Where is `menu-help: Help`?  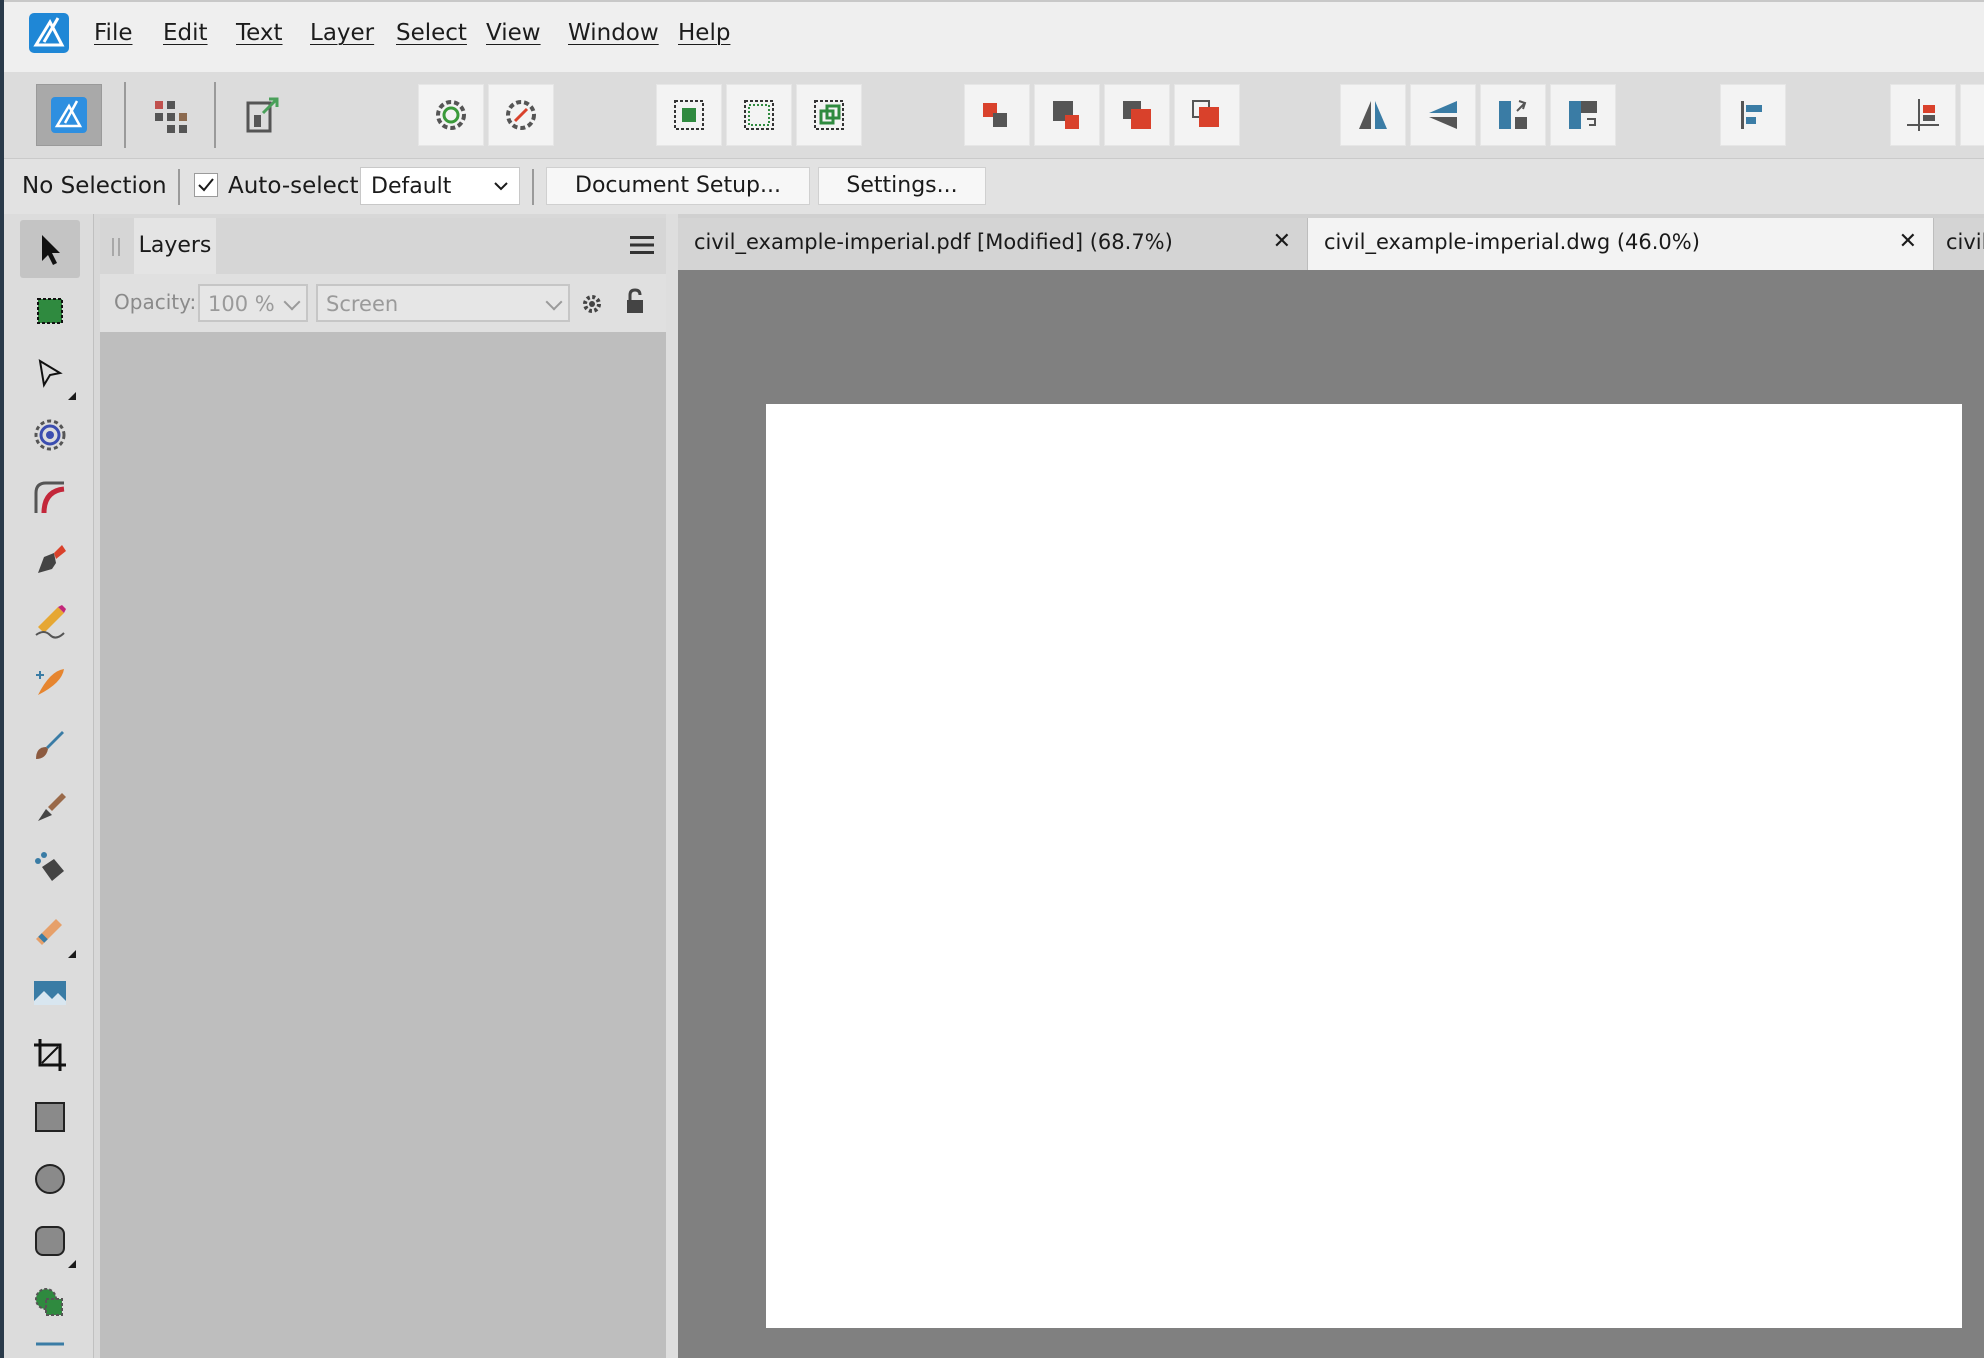
menu-help: Help is located at coordinates (704, 33).